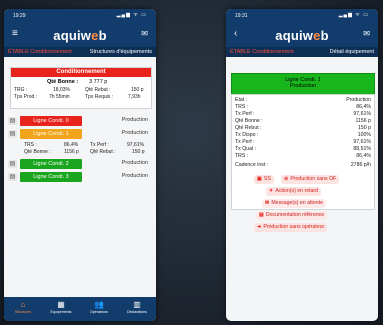  Describe the element at coordinates (30, 145) in the screenshot. I see `line1-trs-label: TRS :` at that location.